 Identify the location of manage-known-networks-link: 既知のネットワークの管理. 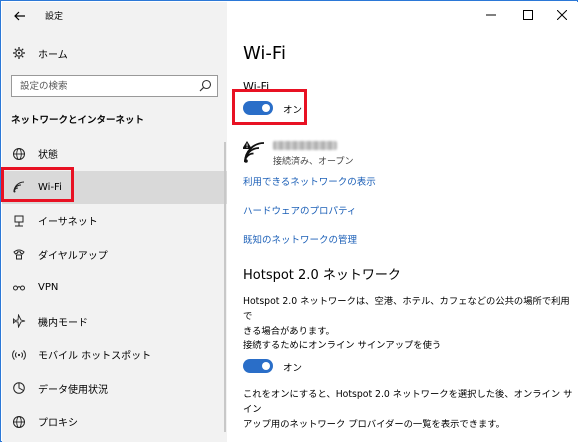
(300, 239).